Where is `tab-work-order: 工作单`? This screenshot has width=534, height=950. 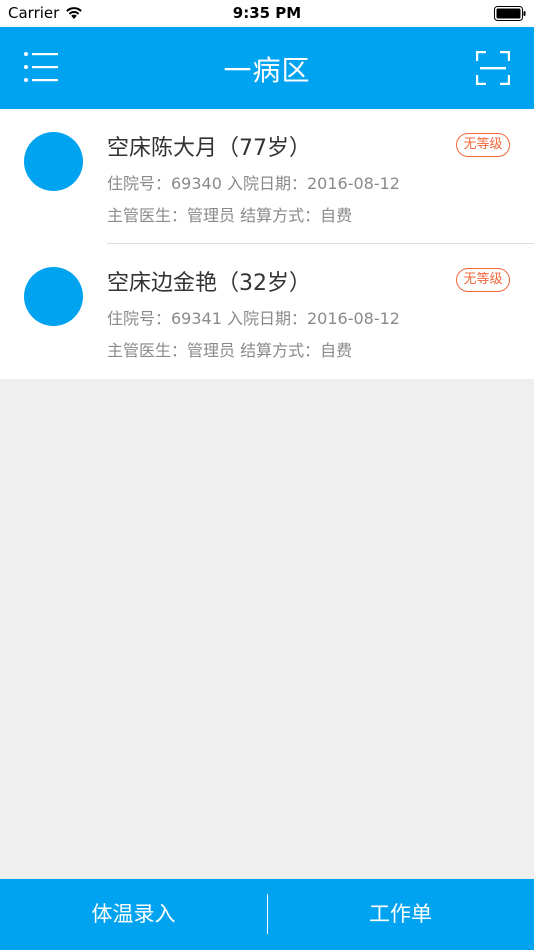 tab-work-order: 工作单 is located at coordinates (400, 914).